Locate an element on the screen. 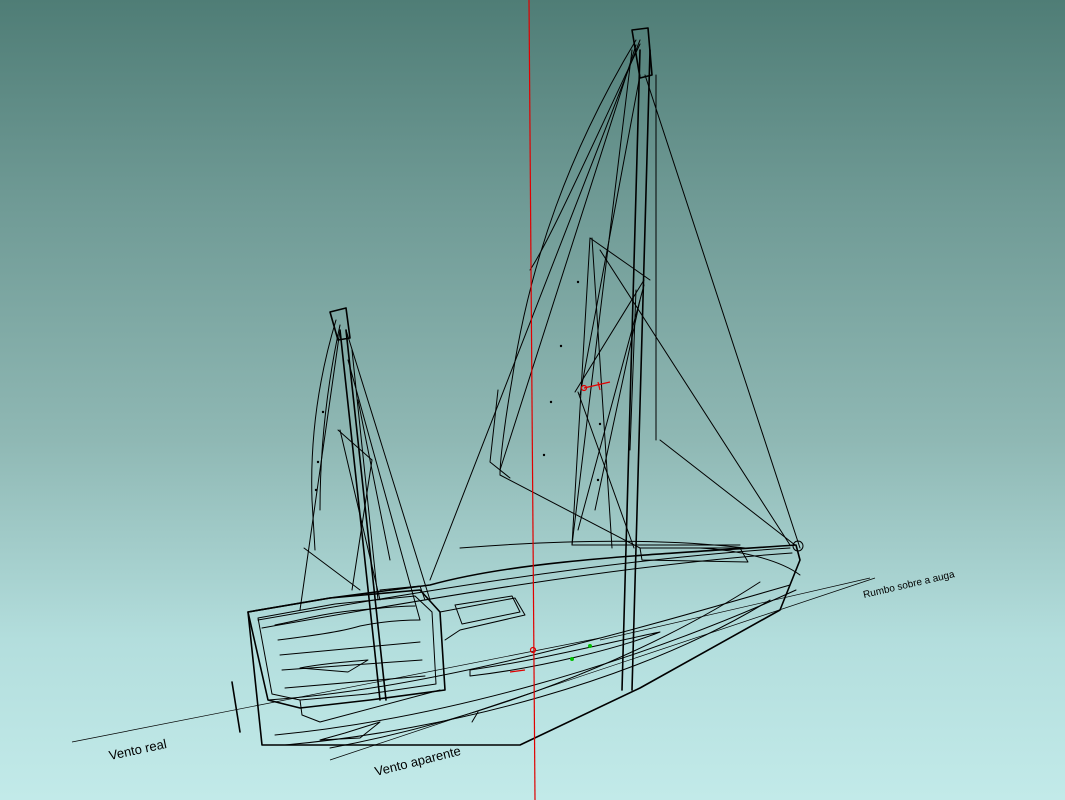 Image resolution: width=1065 pixels, height=800 pixels. true-wind-line is located at coordinates (336, 690).